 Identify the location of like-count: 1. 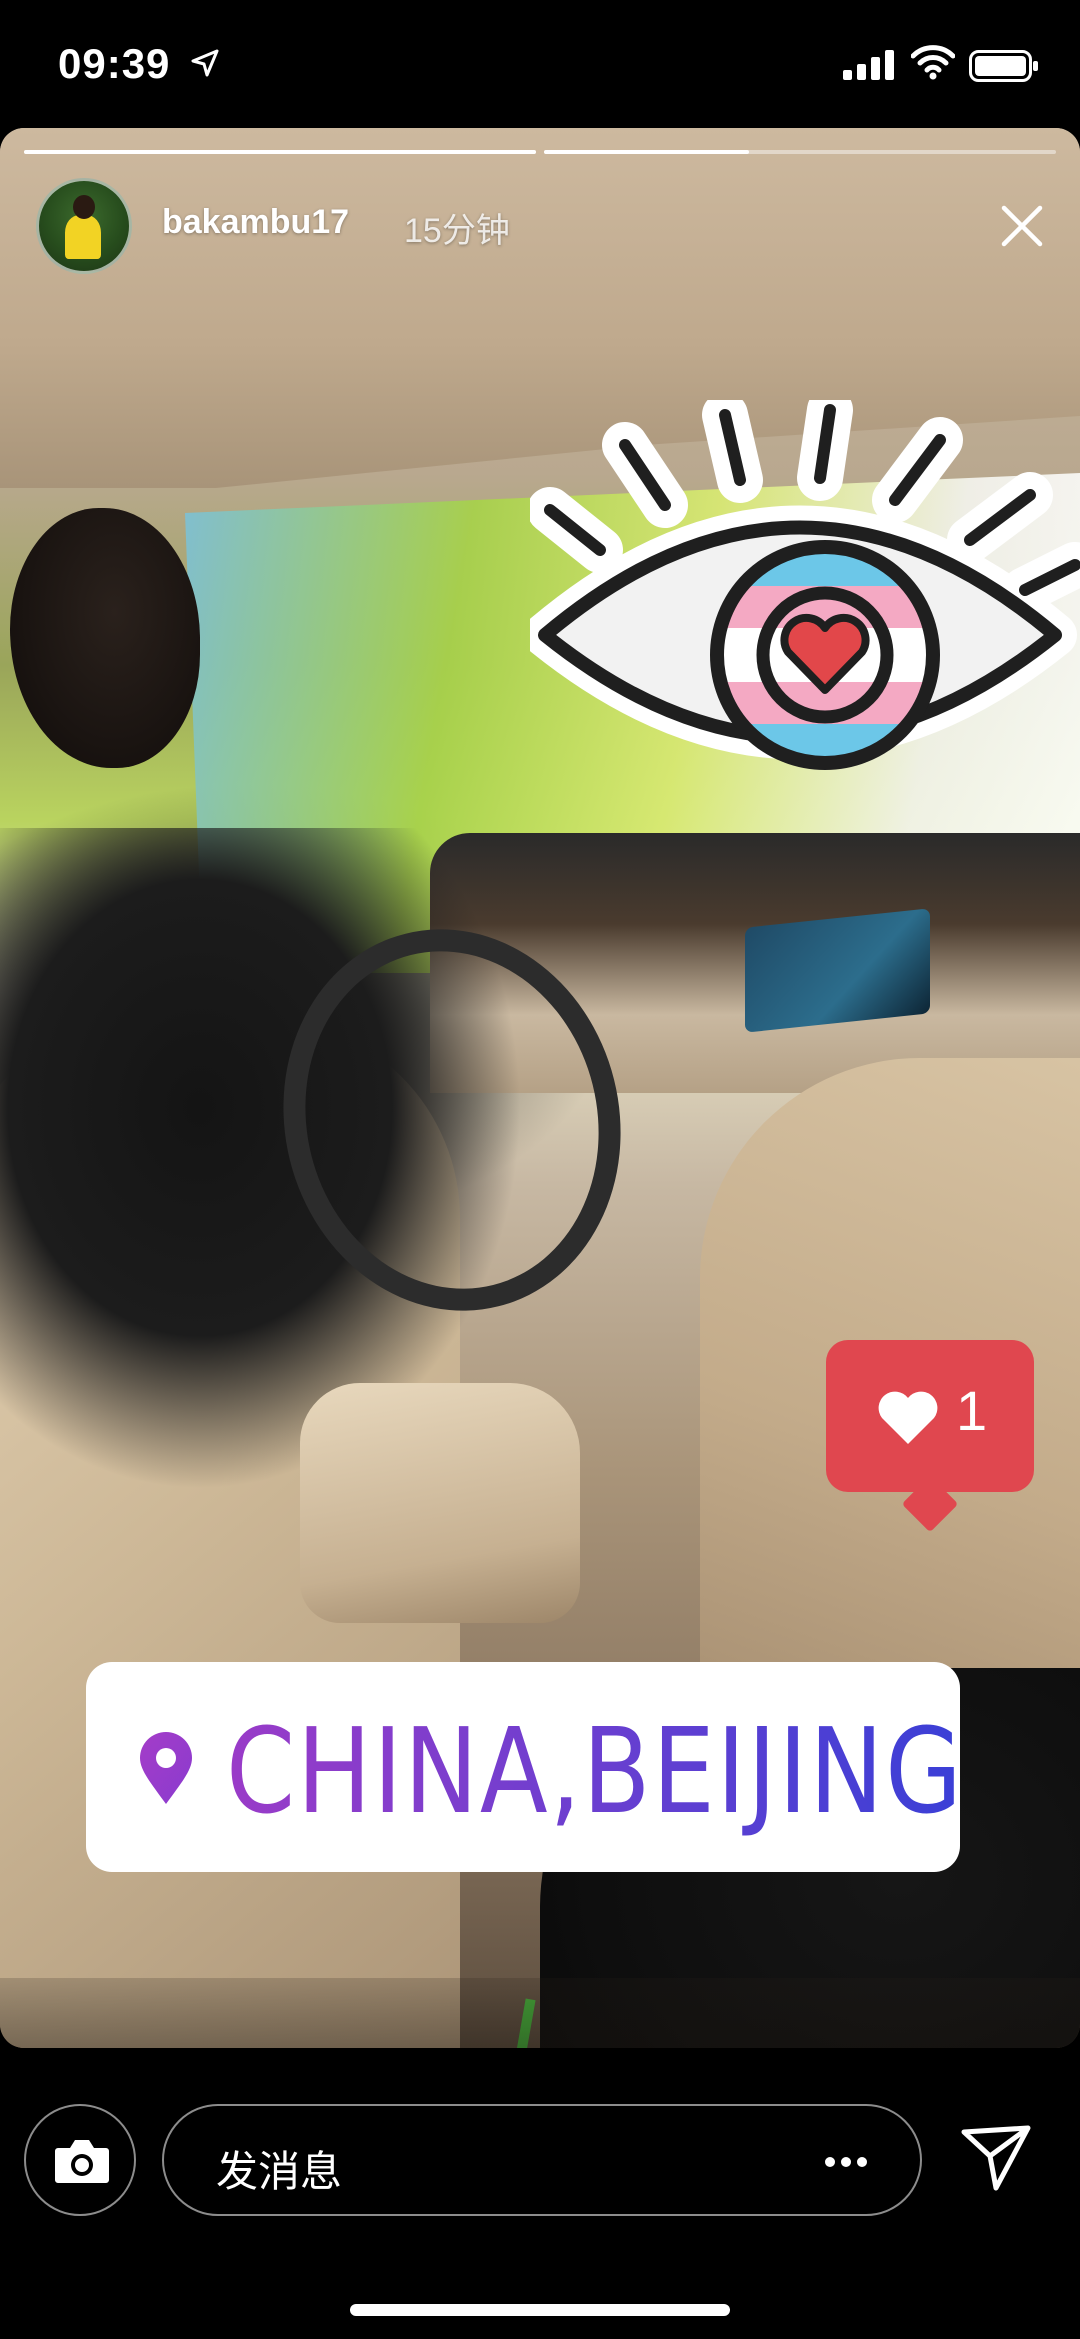
(972, 1410).